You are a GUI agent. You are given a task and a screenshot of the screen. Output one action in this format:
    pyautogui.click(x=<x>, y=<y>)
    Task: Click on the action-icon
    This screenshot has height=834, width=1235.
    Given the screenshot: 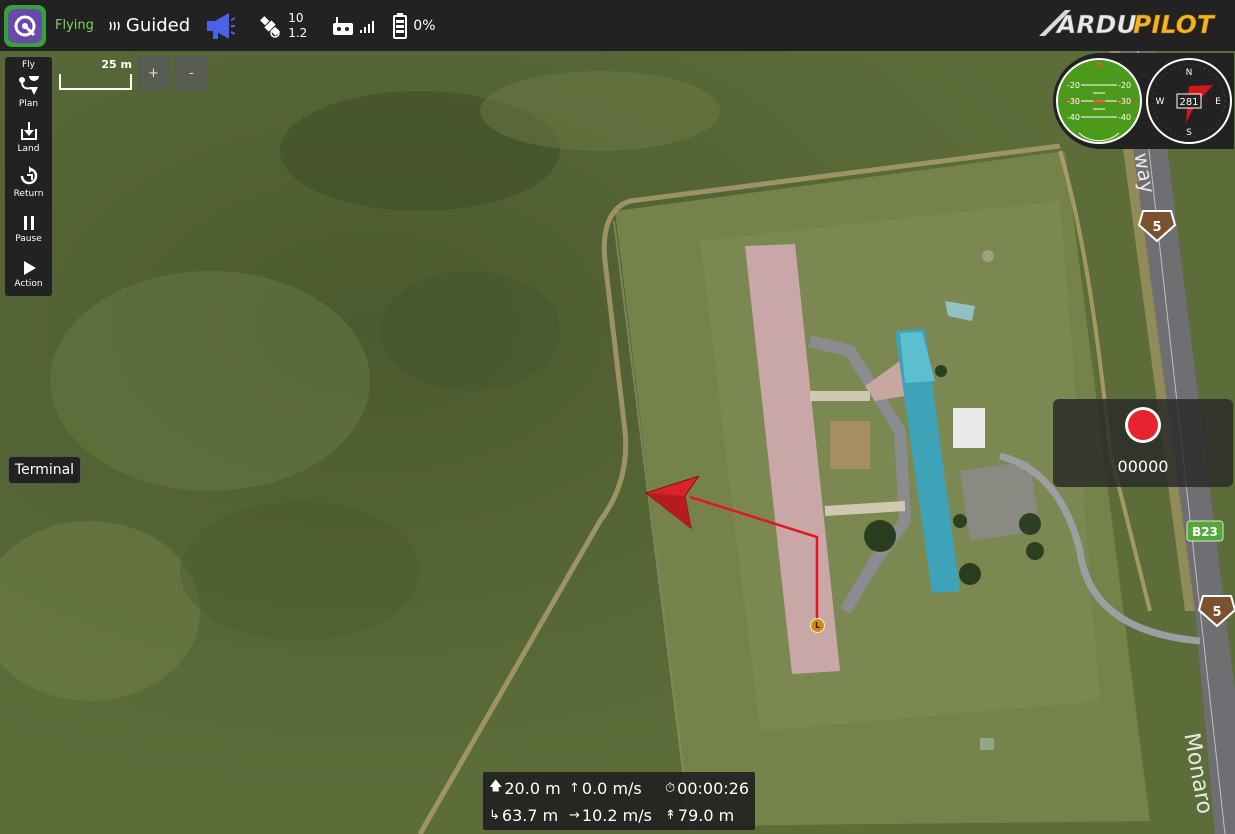 What is the action you would take?
    pyautogui.click(x=29, y=268)
    